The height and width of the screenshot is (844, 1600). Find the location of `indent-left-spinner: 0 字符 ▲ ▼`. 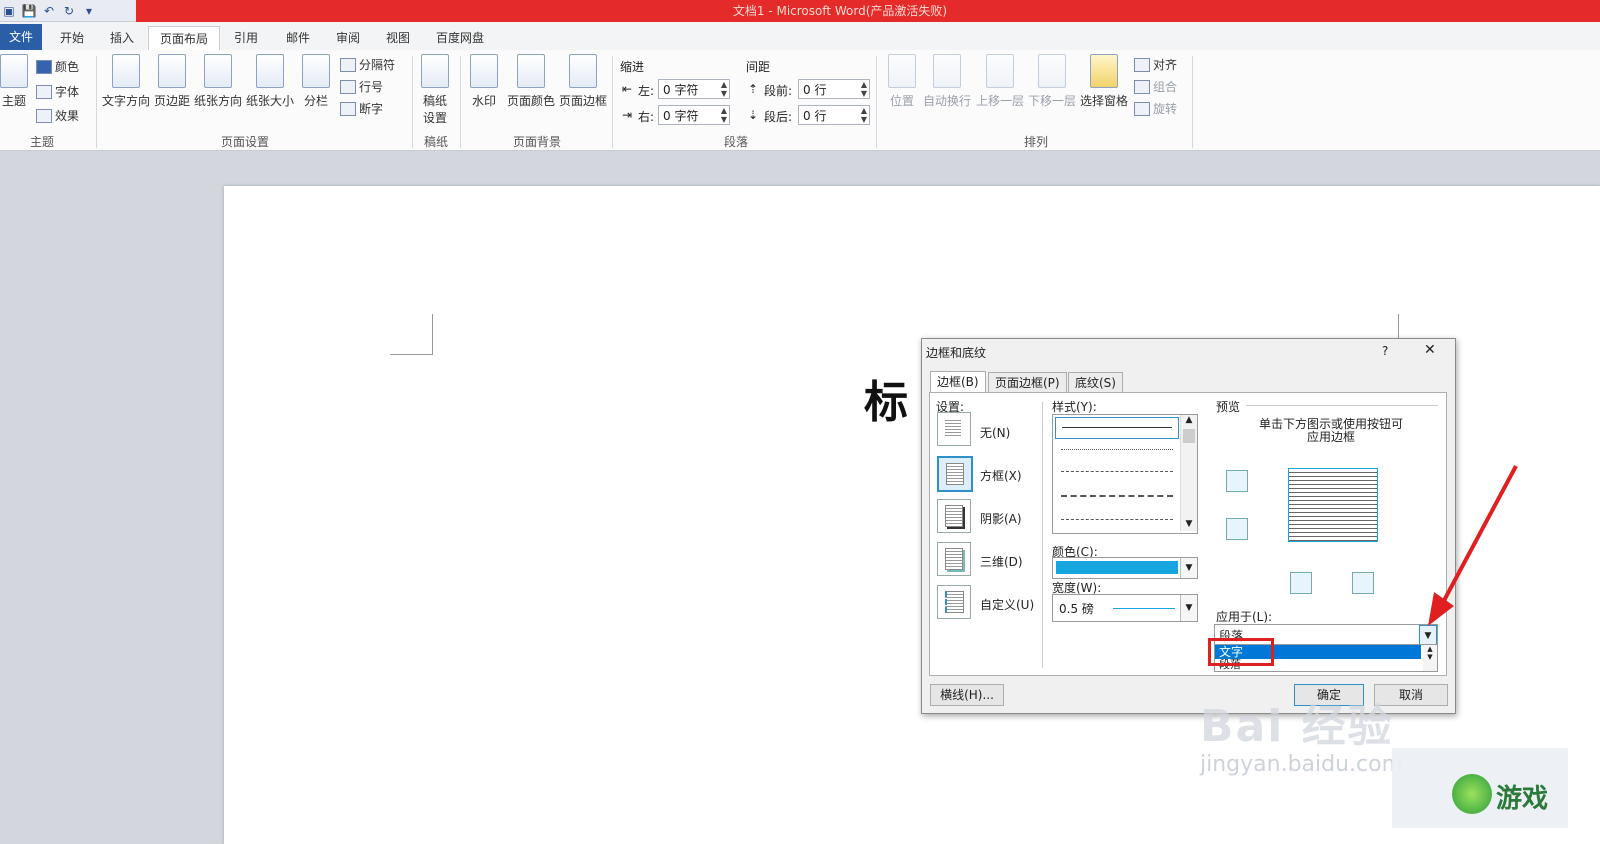

indent-left-spinner: 0 字符 ▲ ▼ is located at coordinates (694, 89).